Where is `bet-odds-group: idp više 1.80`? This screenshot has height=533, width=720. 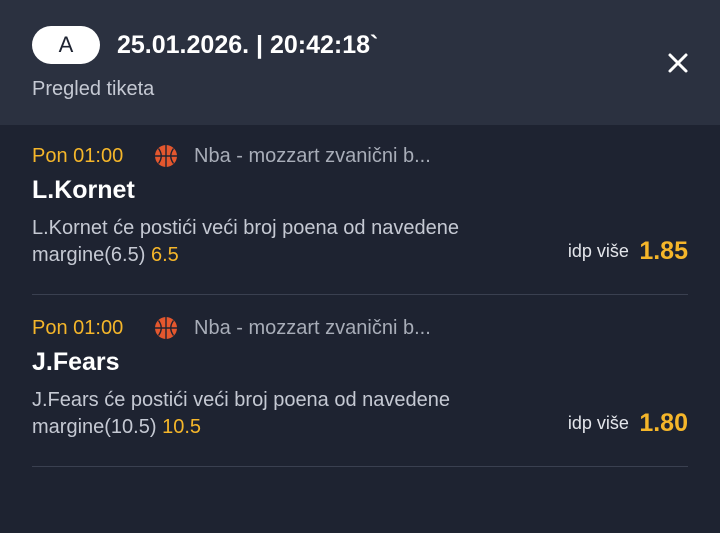
bet-odds-group: idp više 1.80 is located at coordinates (628, 425).